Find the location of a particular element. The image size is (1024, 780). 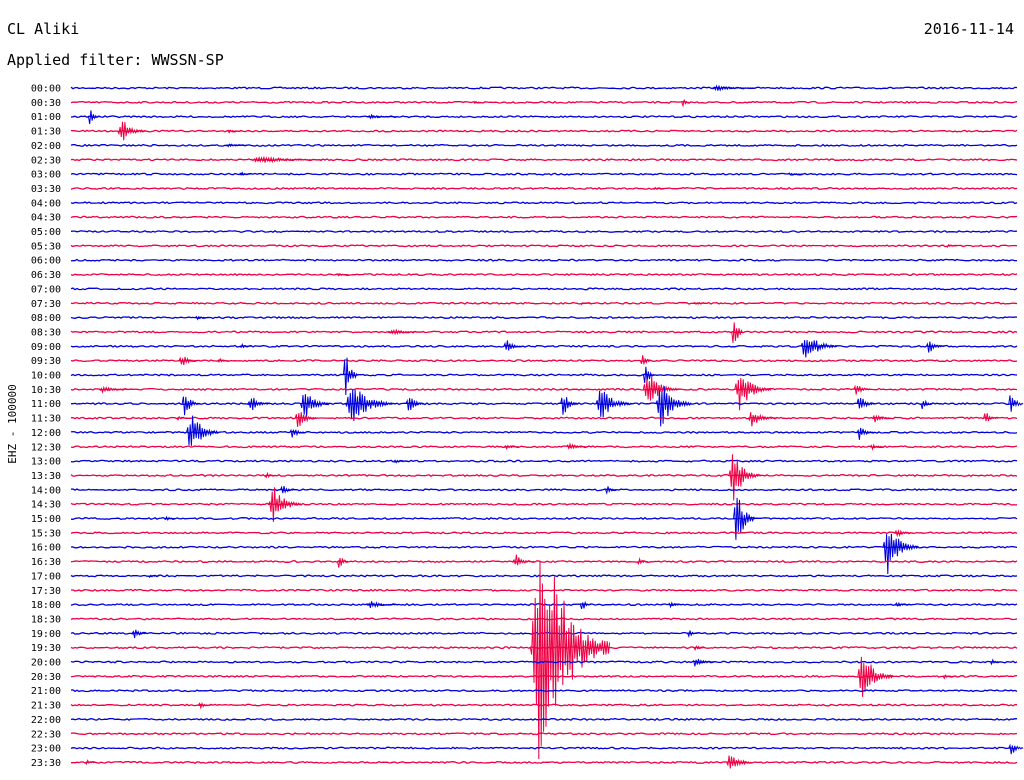

row-time-label: 10:30 is located at coordinates (46, 390).